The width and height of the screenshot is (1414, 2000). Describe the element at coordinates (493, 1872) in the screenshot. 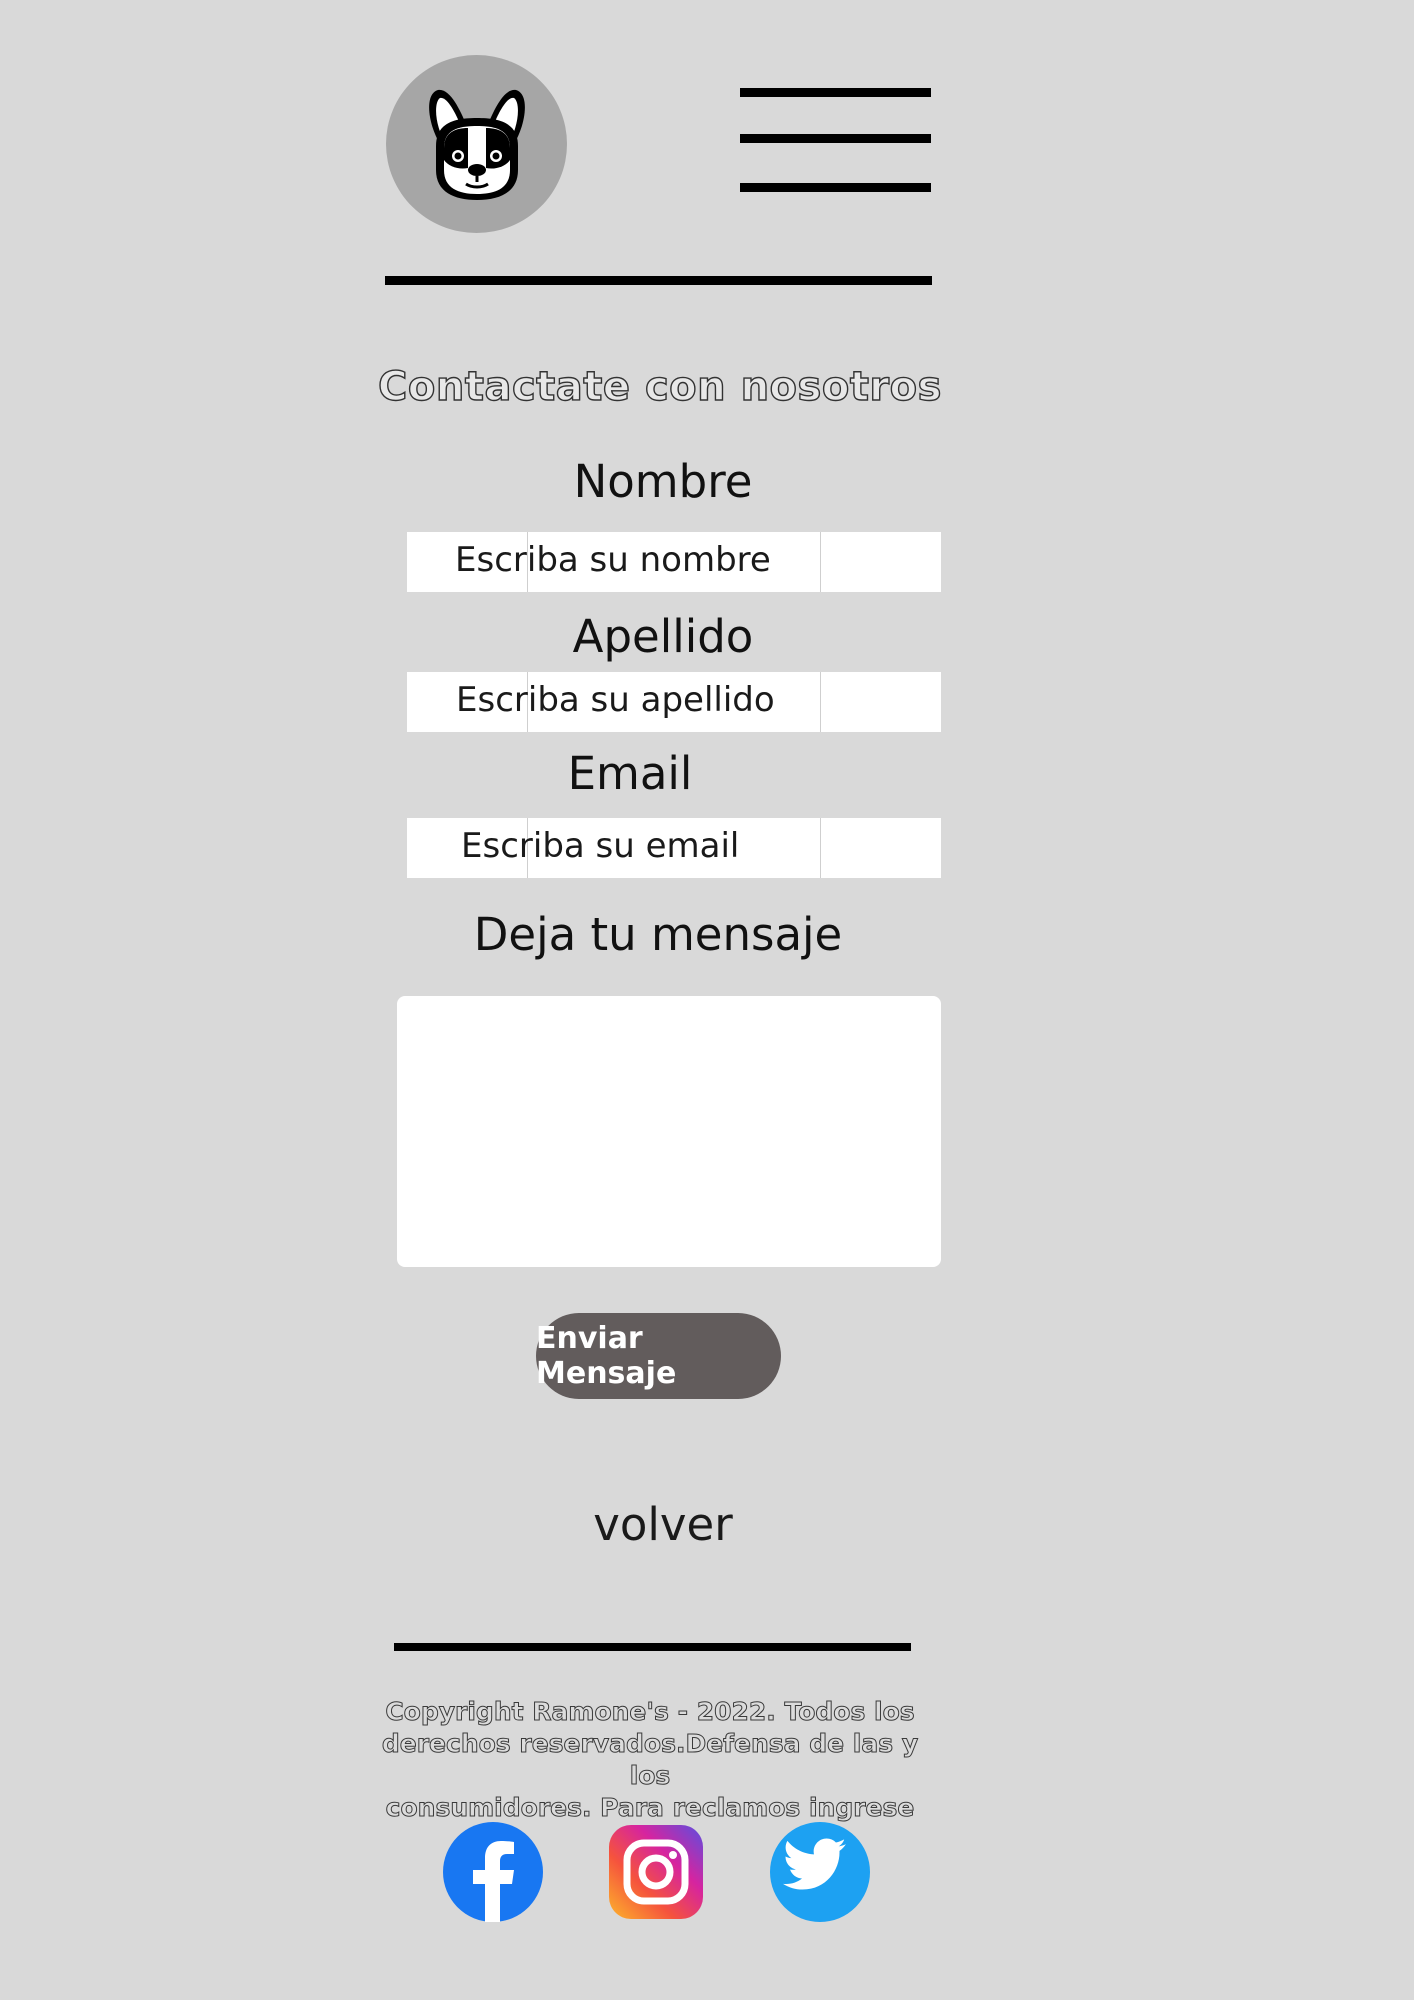

I see `facebook-icon` at that location.